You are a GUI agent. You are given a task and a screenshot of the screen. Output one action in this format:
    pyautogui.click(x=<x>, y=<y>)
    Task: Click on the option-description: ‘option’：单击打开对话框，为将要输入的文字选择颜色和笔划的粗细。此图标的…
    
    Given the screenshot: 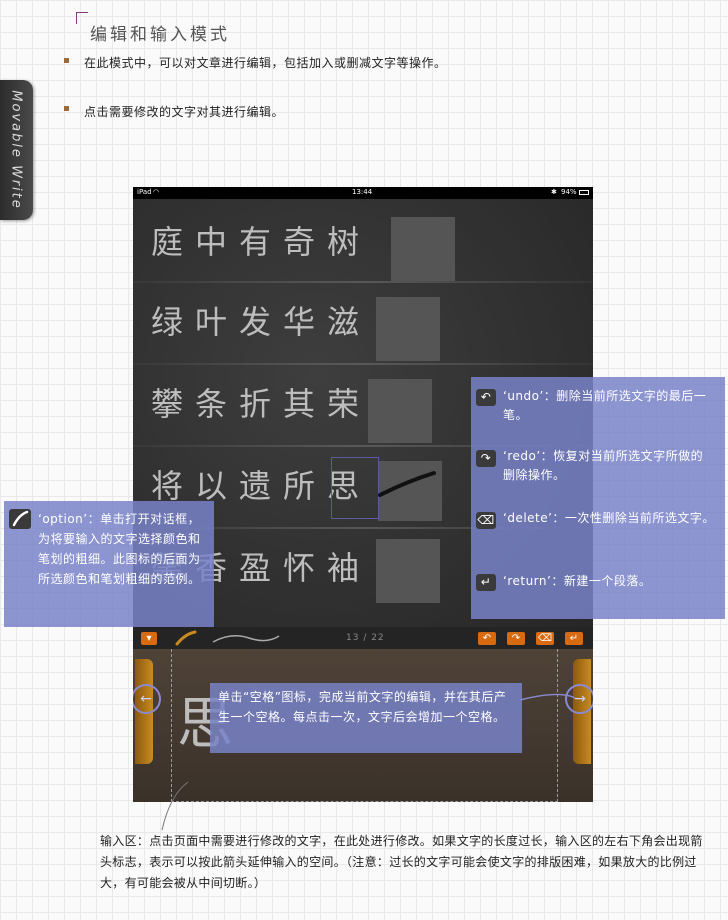 What is the action you would take?
    pyautogui.click(x=119, y=549)
    